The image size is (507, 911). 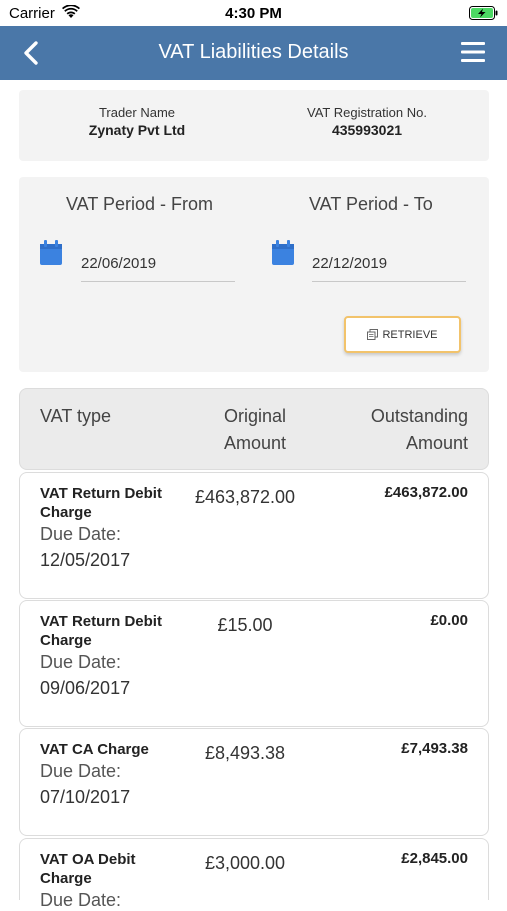 I want to click on header-original-line2: Amount, so click(x=255, y=443).